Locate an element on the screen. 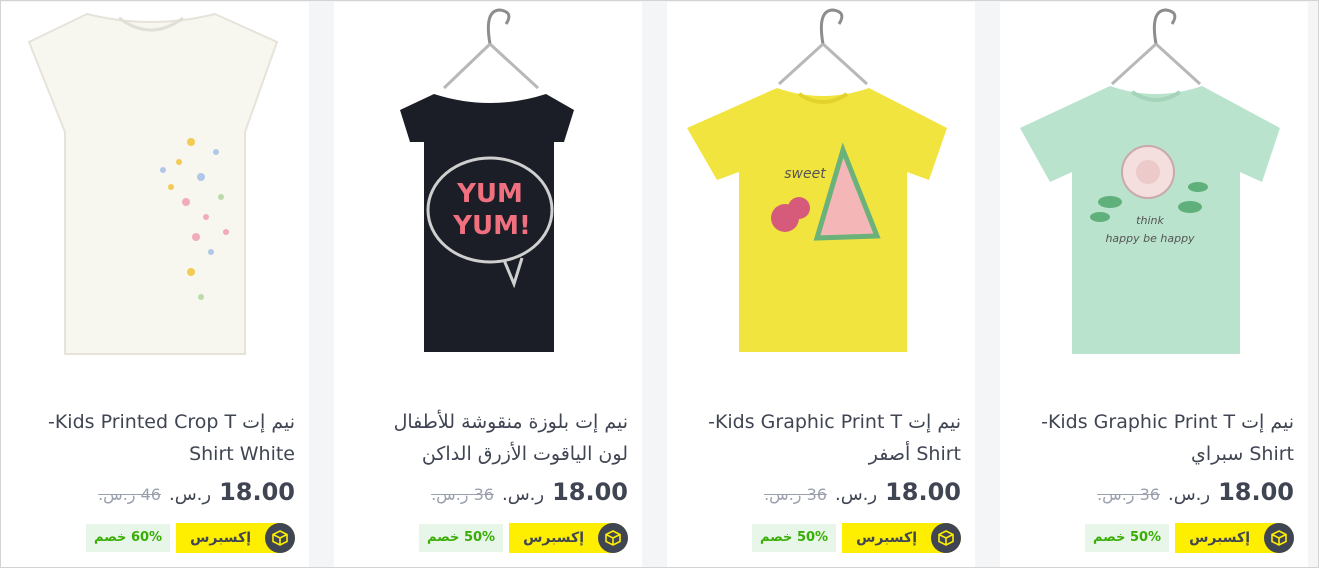  product-title-line: لون الياقوت الأزرق الداكن is located at coordinates (524, 454).